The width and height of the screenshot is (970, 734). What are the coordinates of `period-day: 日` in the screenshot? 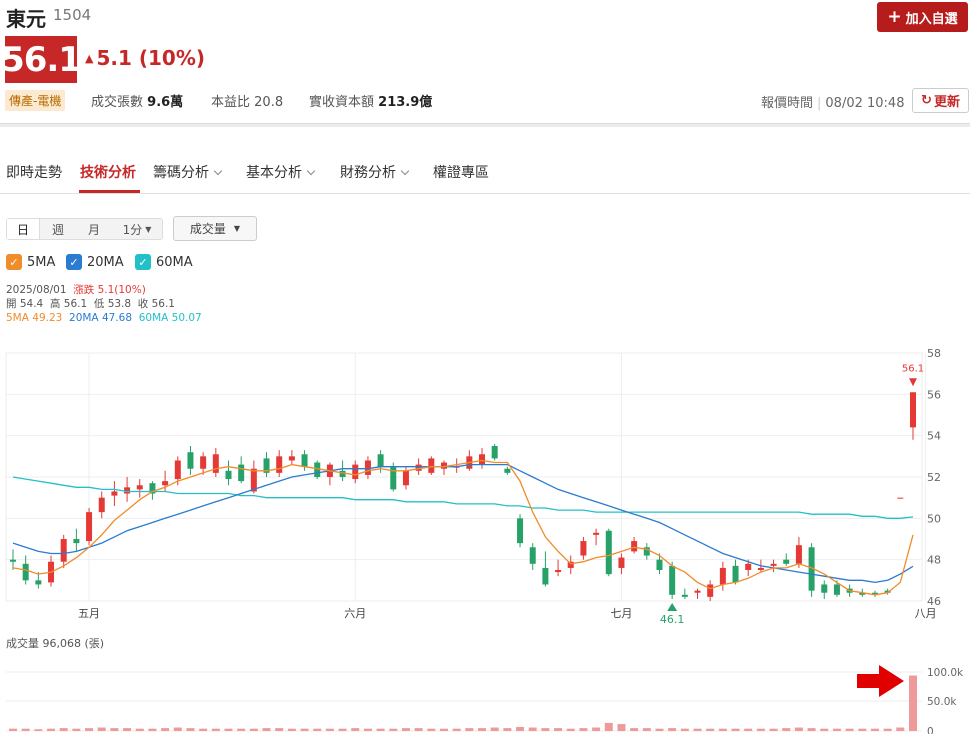 It's located at (23, 229).